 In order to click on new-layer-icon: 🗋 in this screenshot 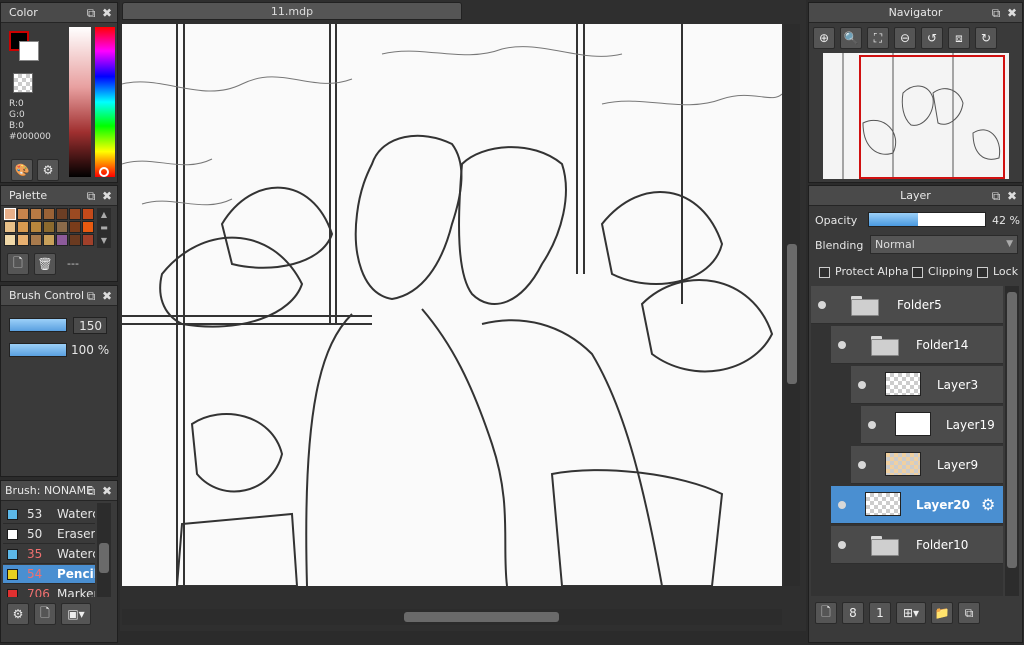, I will do `click(826, 613)`.